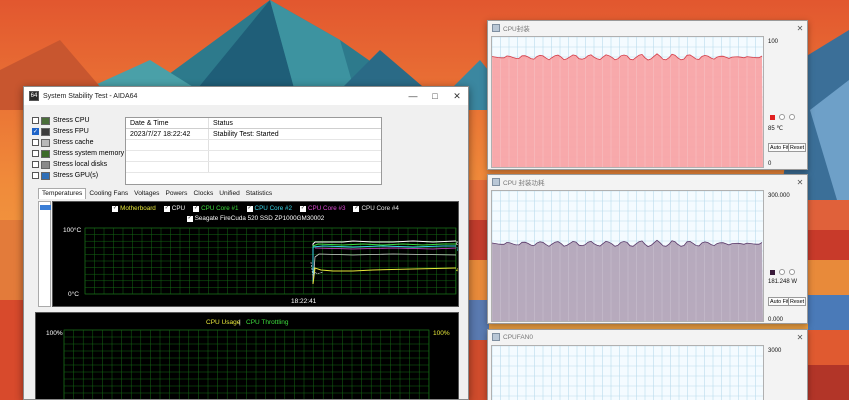 This screenshot has width=849, height=400. What do you see at coordinates (295, 123) in the screenshot?
I see `status-header: Status` at bounding box center [295, 123].